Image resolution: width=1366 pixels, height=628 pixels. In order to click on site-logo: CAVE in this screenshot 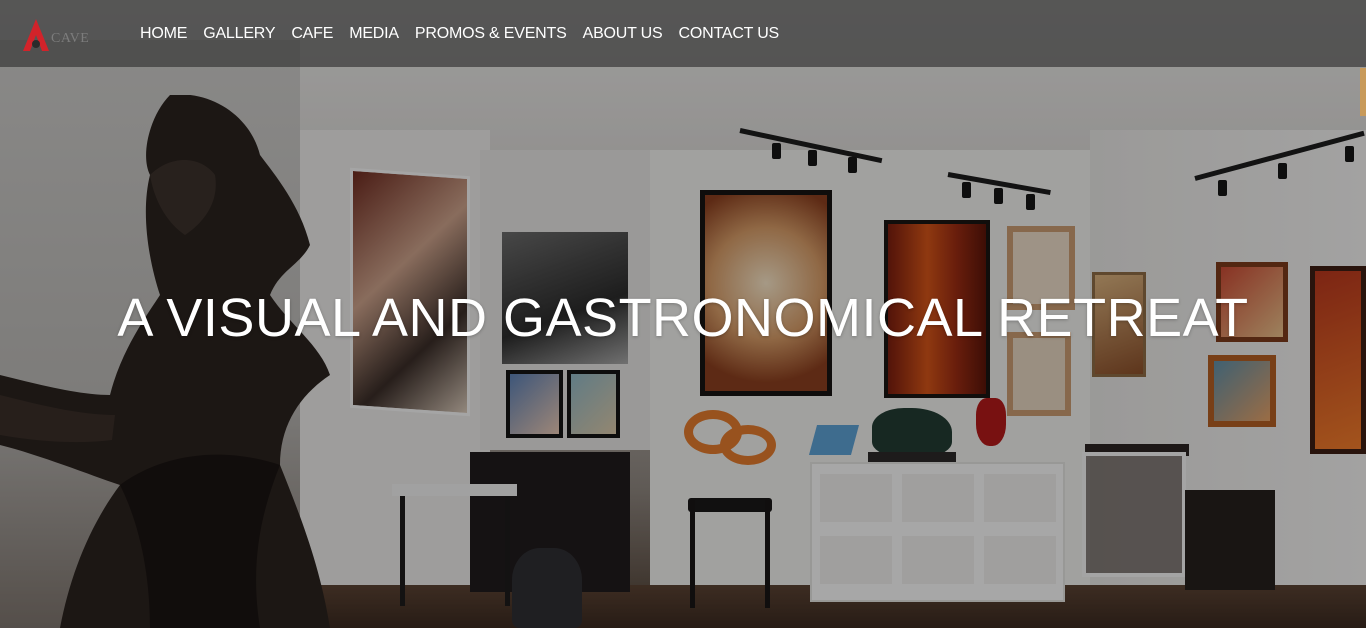, I will do `click(69, 34)`.